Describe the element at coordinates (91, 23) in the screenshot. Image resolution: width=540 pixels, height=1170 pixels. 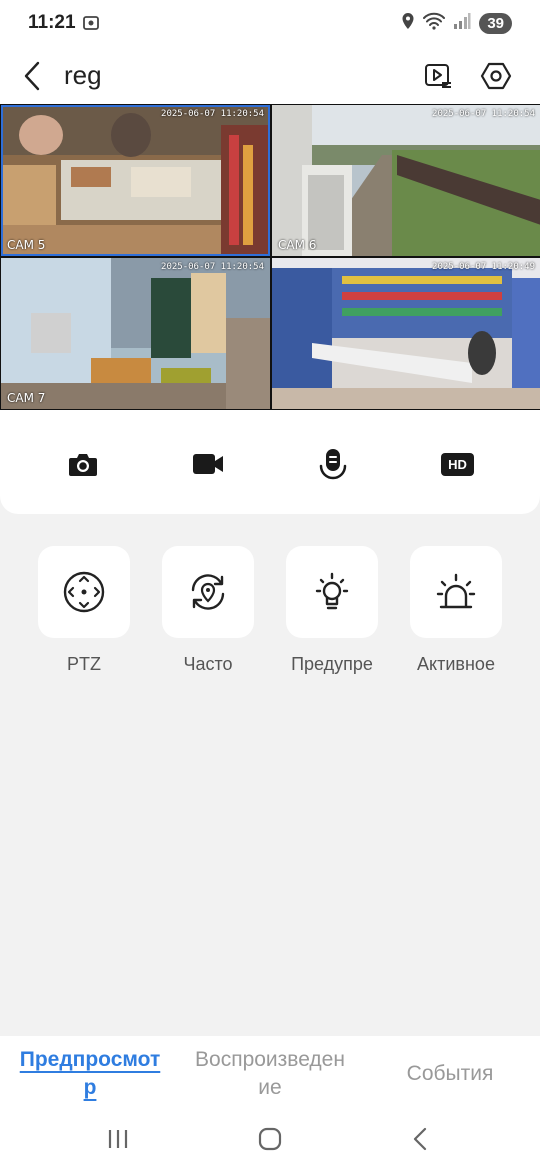
I see `screenshot-icon` at that location.